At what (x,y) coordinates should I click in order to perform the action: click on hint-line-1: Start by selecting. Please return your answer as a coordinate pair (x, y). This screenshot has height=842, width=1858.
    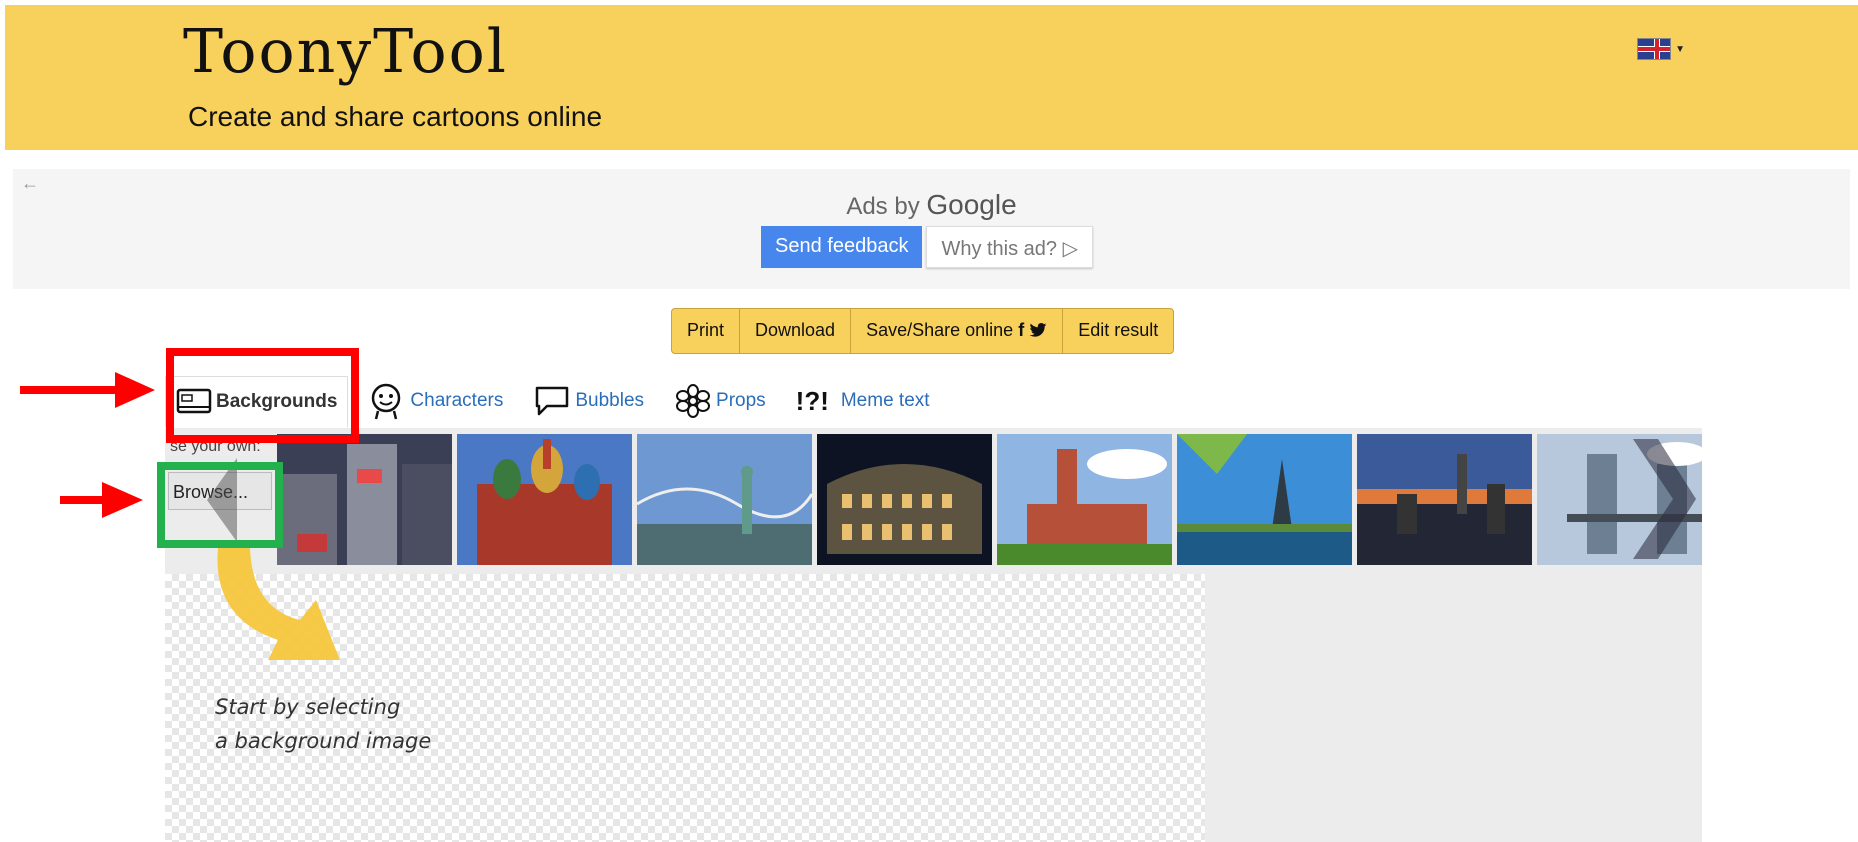
    Looking at the image, I should click on (308, 707).